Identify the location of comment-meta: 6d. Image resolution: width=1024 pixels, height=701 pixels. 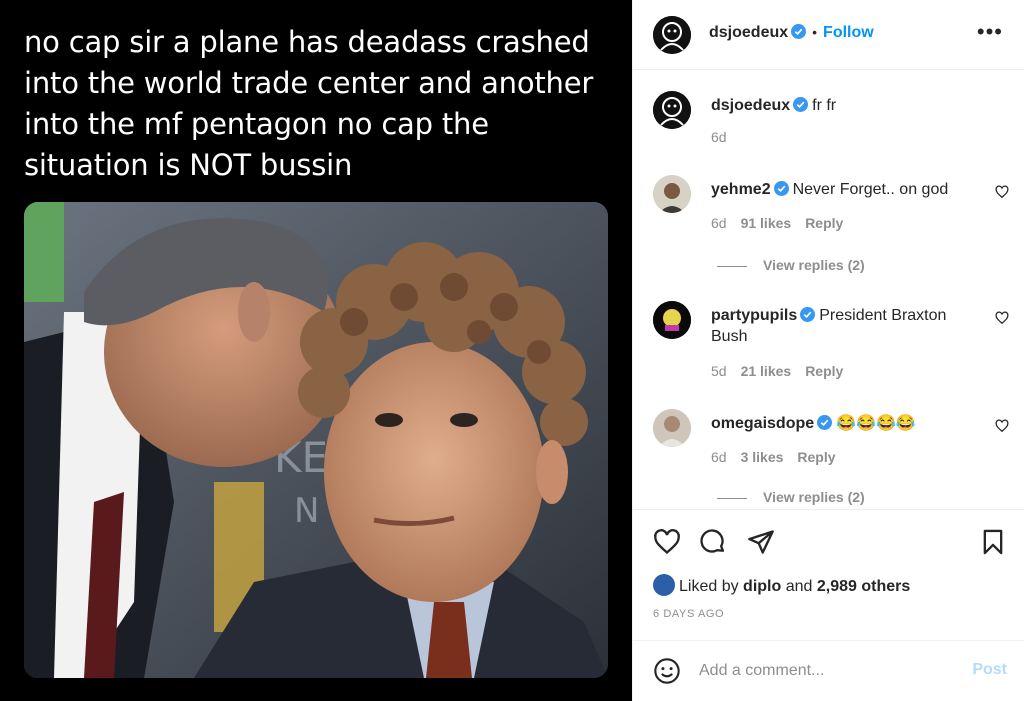
(719, 137).